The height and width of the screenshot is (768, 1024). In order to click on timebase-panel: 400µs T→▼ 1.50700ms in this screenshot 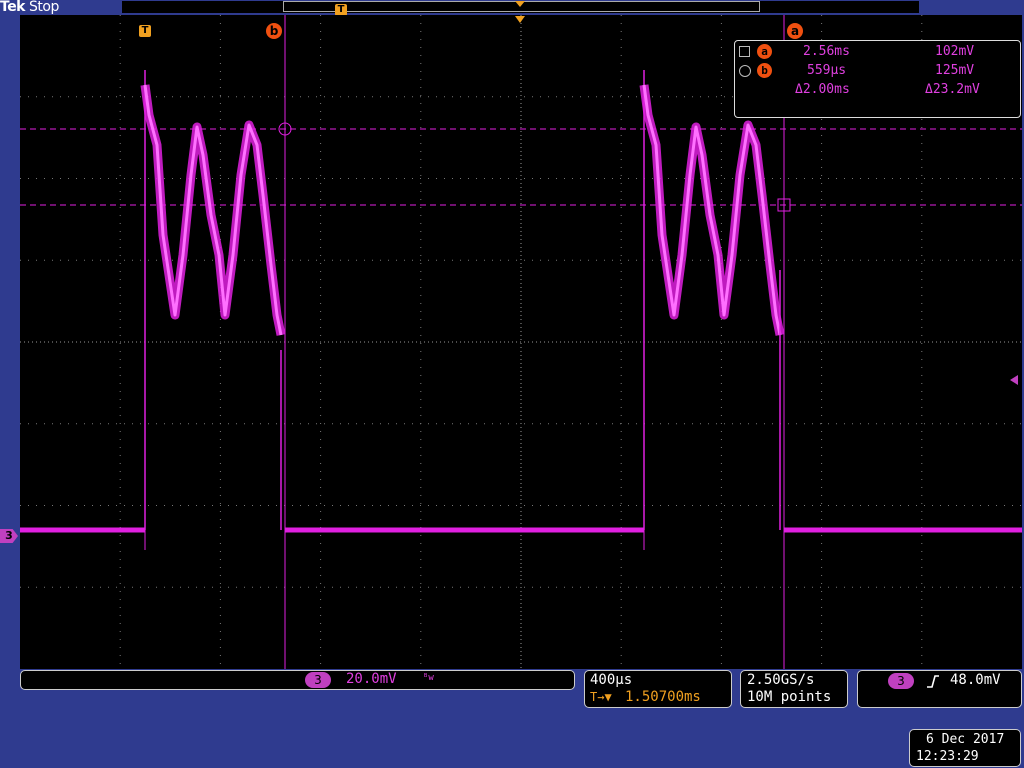, I will do `click(658, 689)`.